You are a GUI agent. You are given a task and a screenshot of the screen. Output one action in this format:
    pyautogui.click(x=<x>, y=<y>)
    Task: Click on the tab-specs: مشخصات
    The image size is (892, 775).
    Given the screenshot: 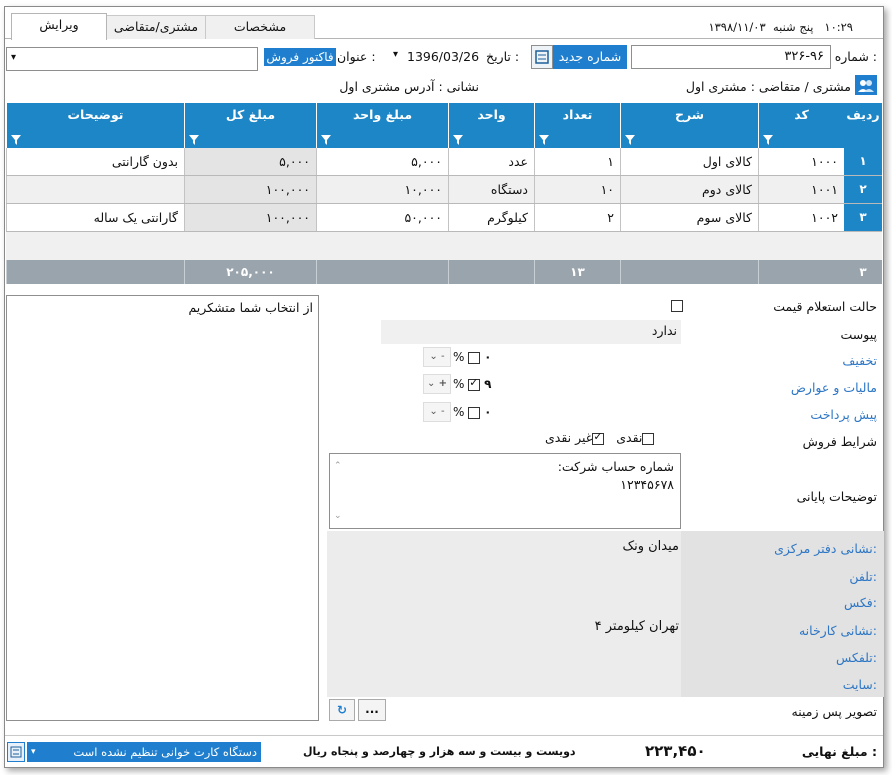 What is the action you would take?
    pyautogui.click(x=260, y=27)
    